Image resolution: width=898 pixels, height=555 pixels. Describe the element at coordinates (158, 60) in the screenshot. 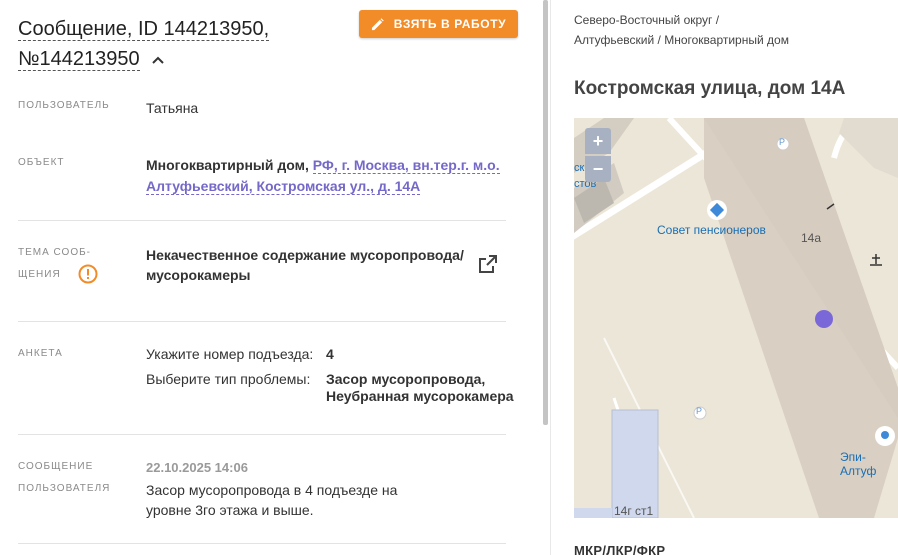

I see `chevron-up-icon` at that location.